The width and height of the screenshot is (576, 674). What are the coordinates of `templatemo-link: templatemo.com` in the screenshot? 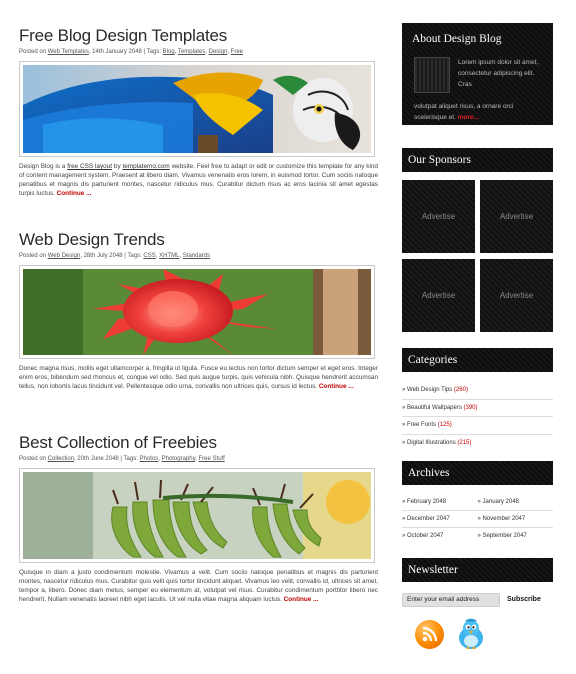 It's located at (145, 166).